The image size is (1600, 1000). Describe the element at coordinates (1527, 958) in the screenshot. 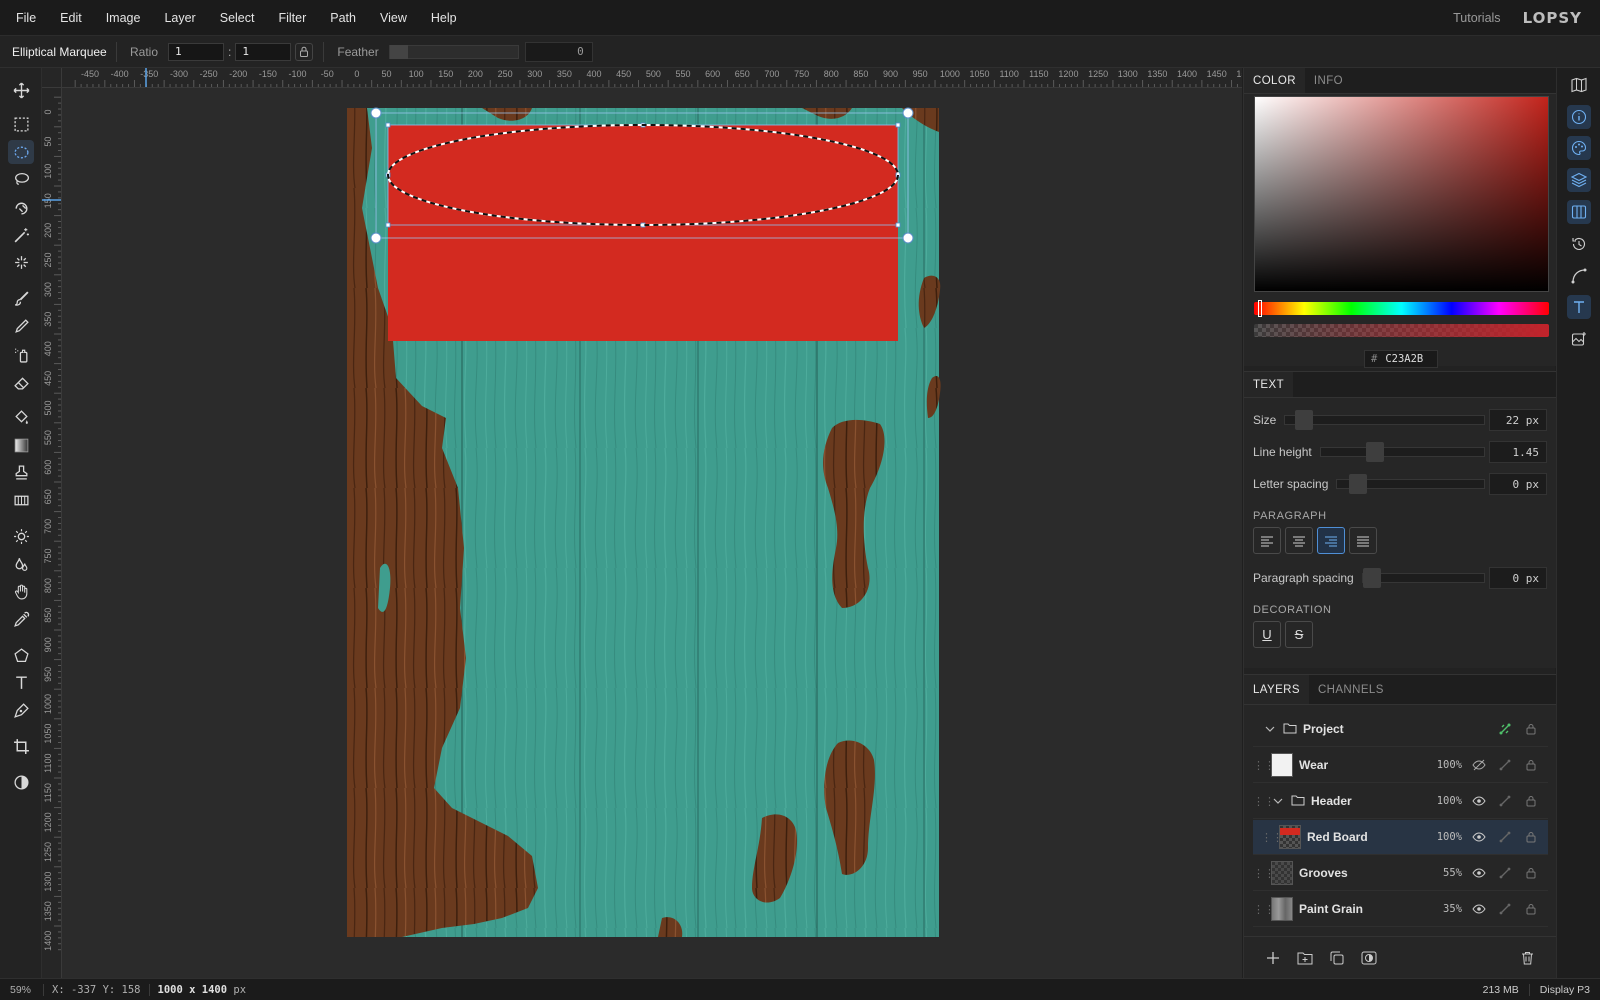

I see `delete-layer-button` at that location.